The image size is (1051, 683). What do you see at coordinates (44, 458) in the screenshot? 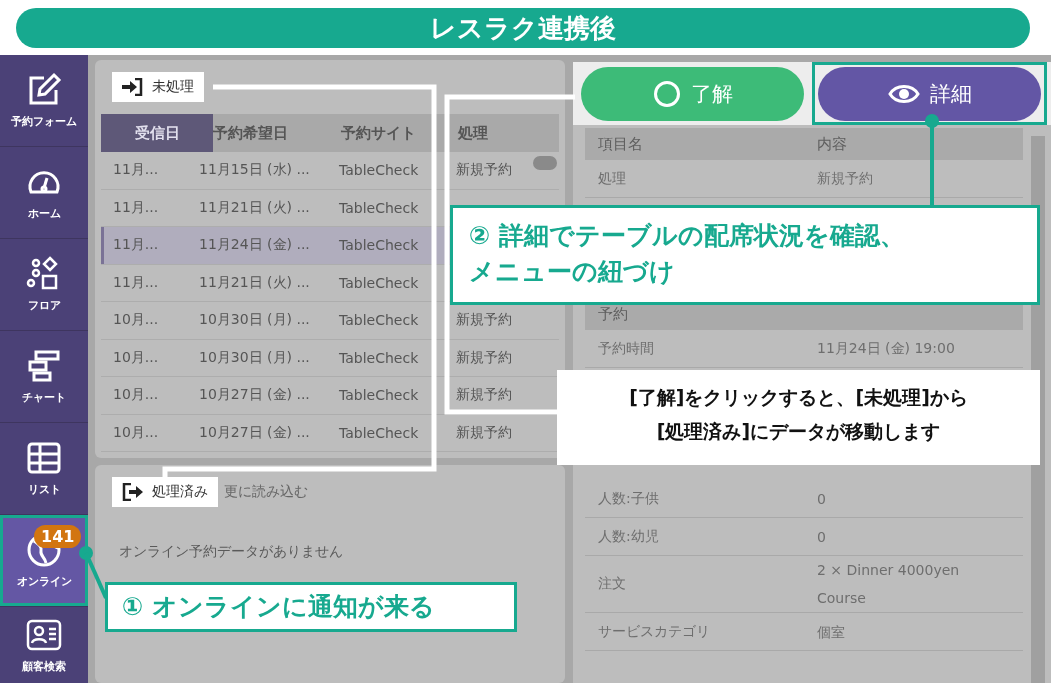
I see `table-icon` at bounding box center [44, 458].